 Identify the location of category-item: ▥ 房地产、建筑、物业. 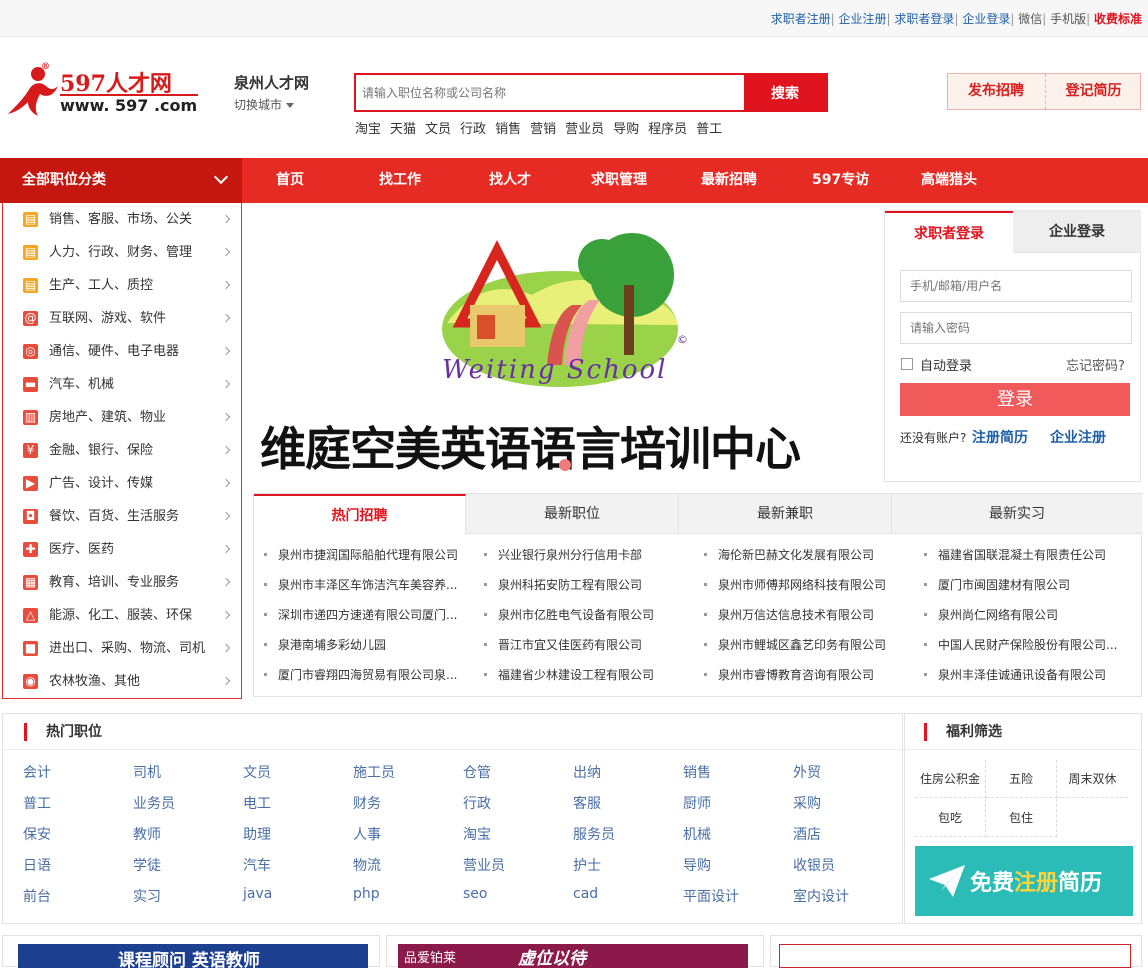
(122, 417).